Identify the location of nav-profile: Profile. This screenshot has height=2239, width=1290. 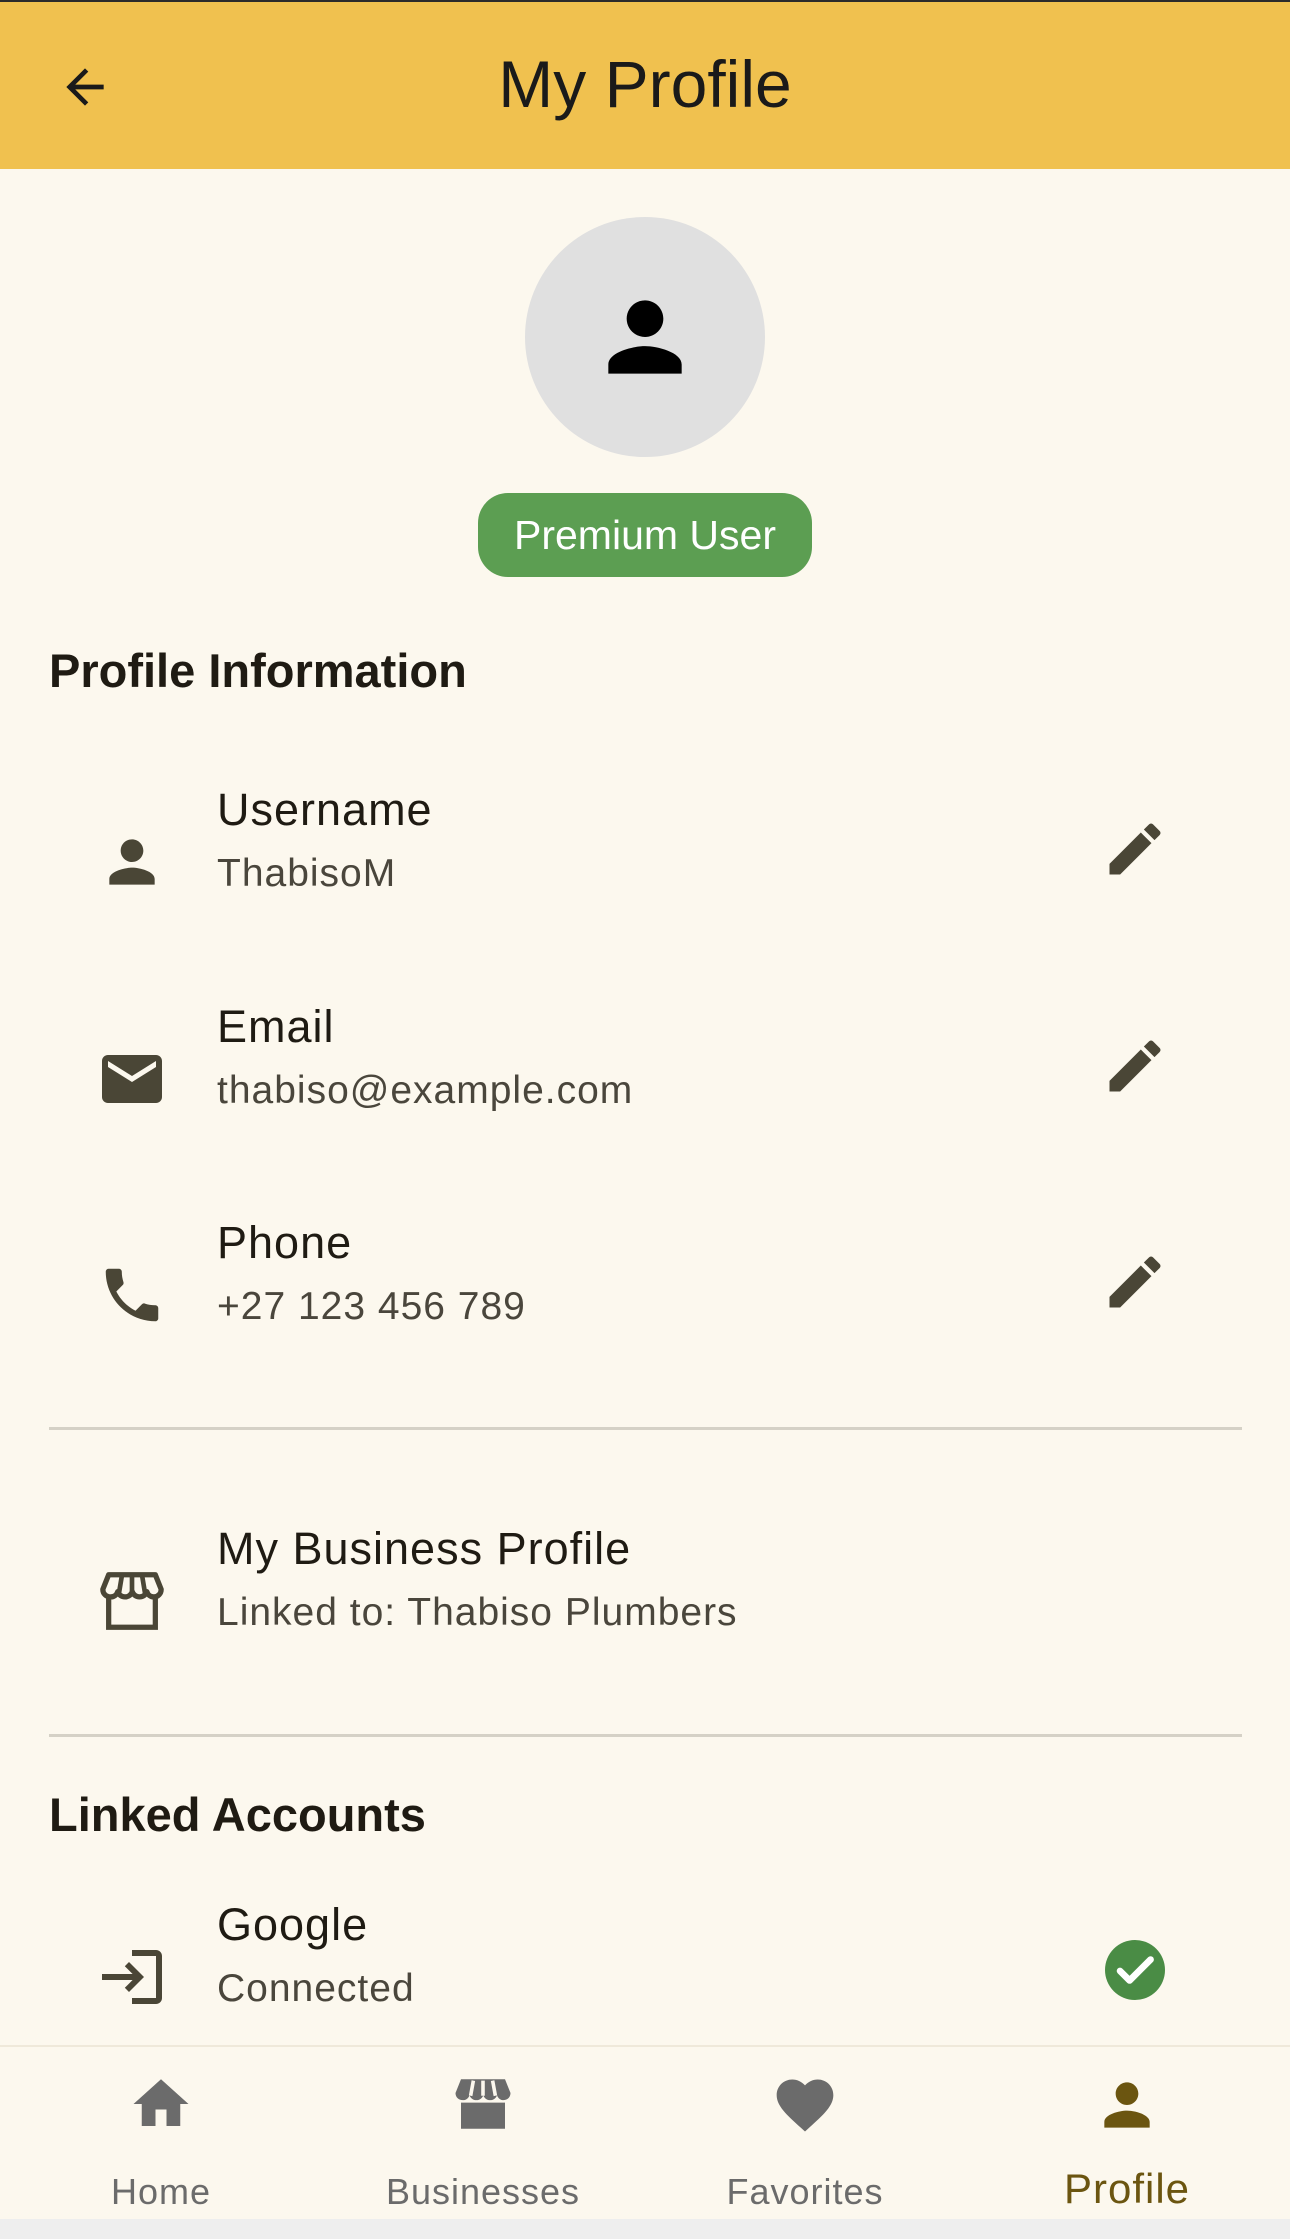
(1127, 2134).